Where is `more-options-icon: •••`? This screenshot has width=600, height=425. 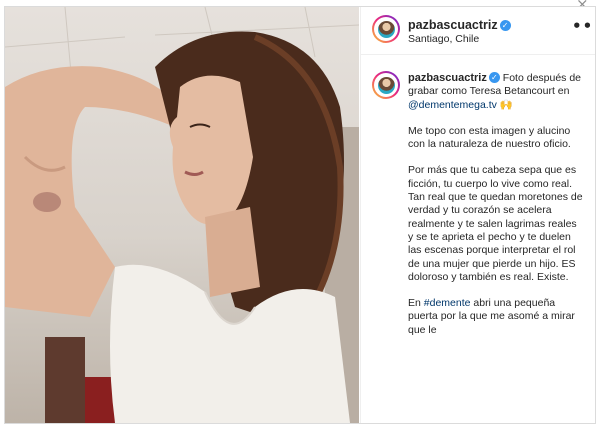 more-options-icon: ••• is located at coordinates (583, 26).